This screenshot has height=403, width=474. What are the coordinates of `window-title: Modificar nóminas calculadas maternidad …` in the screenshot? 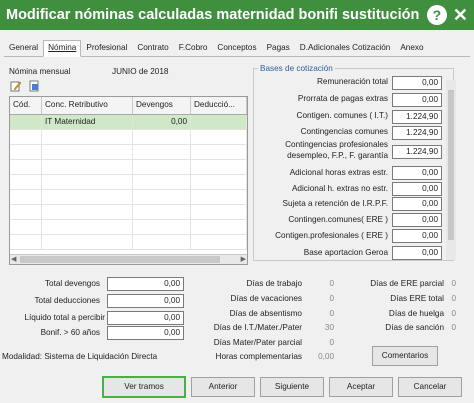 It's located at (213, 15).